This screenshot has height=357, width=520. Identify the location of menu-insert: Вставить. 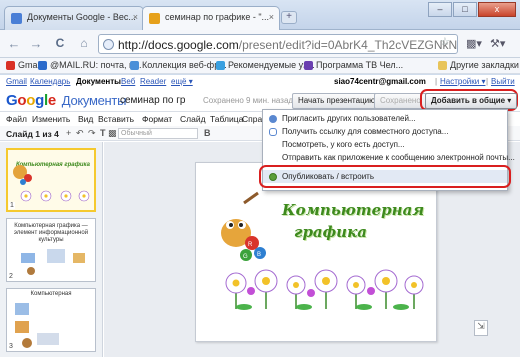
(116, 119).